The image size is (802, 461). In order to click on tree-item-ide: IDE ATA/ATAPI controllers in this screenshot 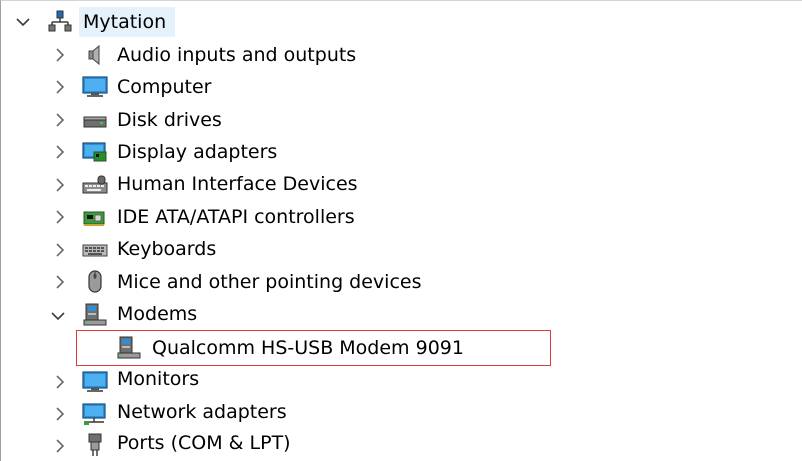, I will do `click(236, 217)`.